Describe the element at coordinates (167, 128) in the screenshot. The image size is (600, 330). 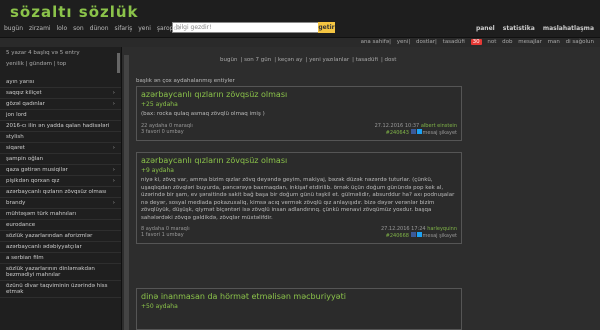
I see `entry-stats: 22 aydaha 0 maraqlı 3 favori 0 umbay` at that location.